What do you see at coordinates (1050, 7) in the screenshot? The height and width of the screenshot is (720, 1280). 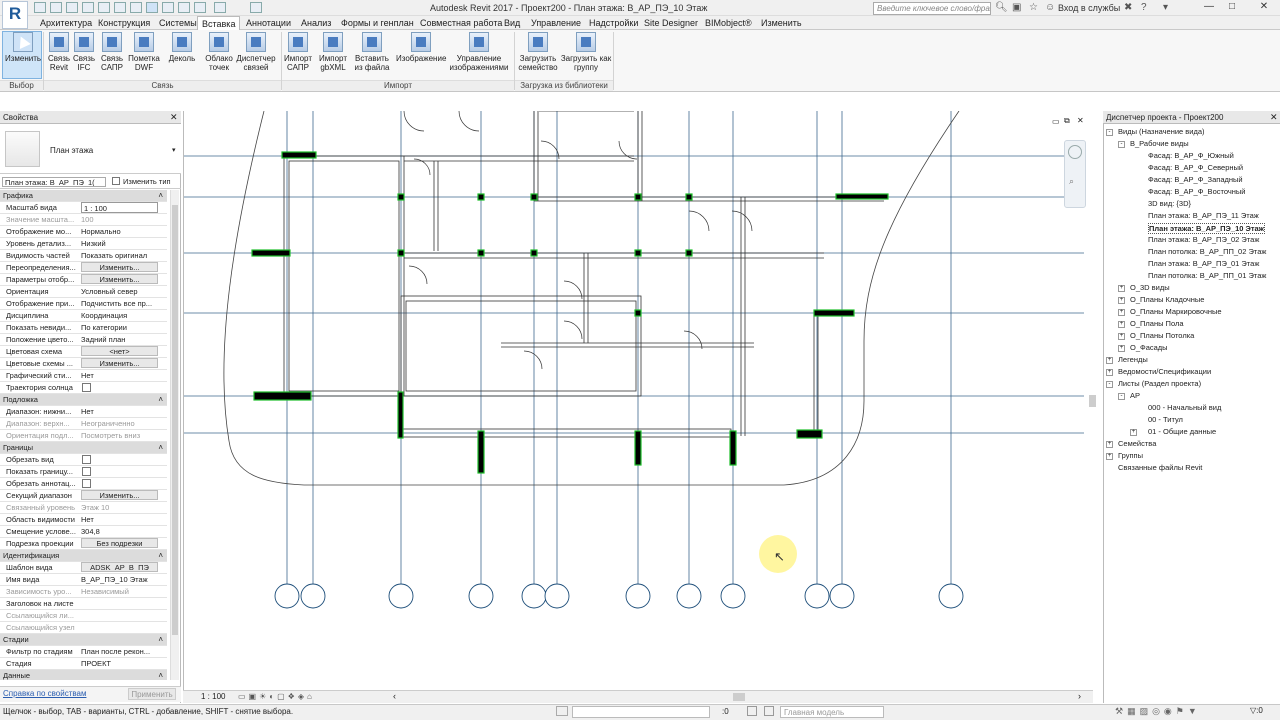 I see `user-icon: ☺` at bounding box center [1050, 7].